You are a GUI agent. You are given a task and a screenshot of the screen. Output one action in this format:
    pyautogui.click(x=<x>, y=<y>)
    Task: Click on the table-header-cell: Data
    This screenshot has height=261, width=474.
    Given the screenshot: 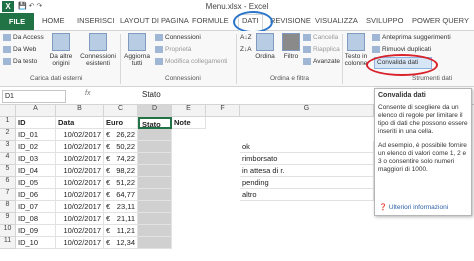 What is the action you would take?
    pyautogui.click(x=80, y=123)
    